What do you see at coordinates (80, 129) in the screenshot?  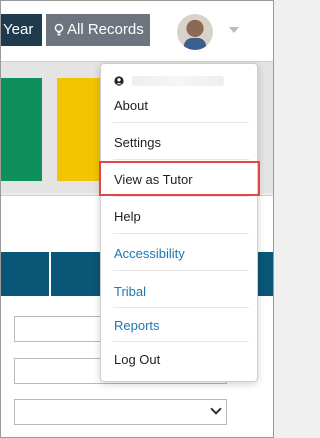 I see `tile-yellow` at bounding box center [80, 129].